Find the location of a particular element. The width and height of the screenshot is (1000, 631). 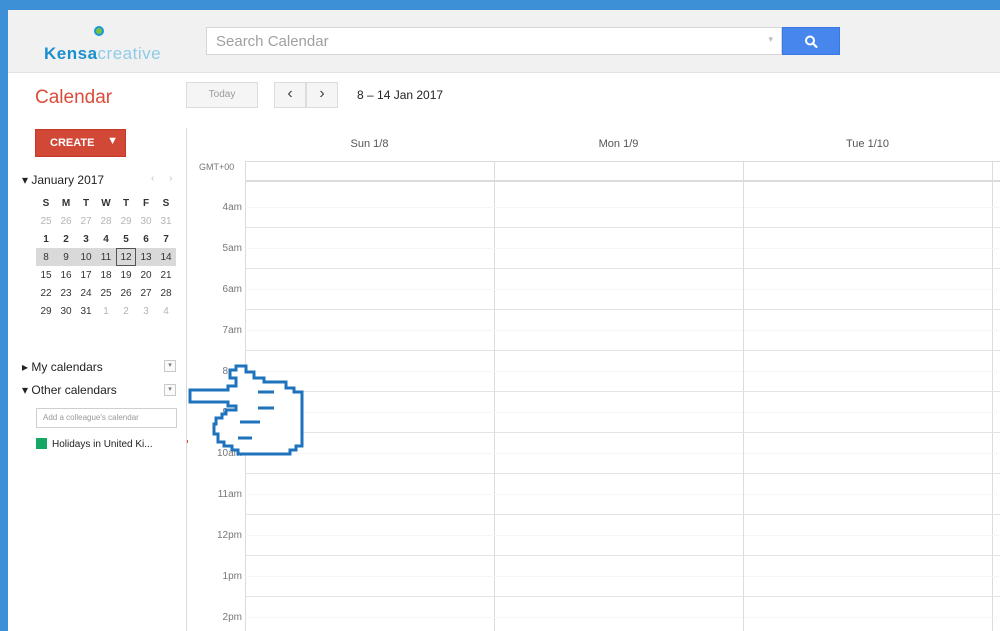

other-calendars-menu-button: ▾ is located at coordinates (170, 390).